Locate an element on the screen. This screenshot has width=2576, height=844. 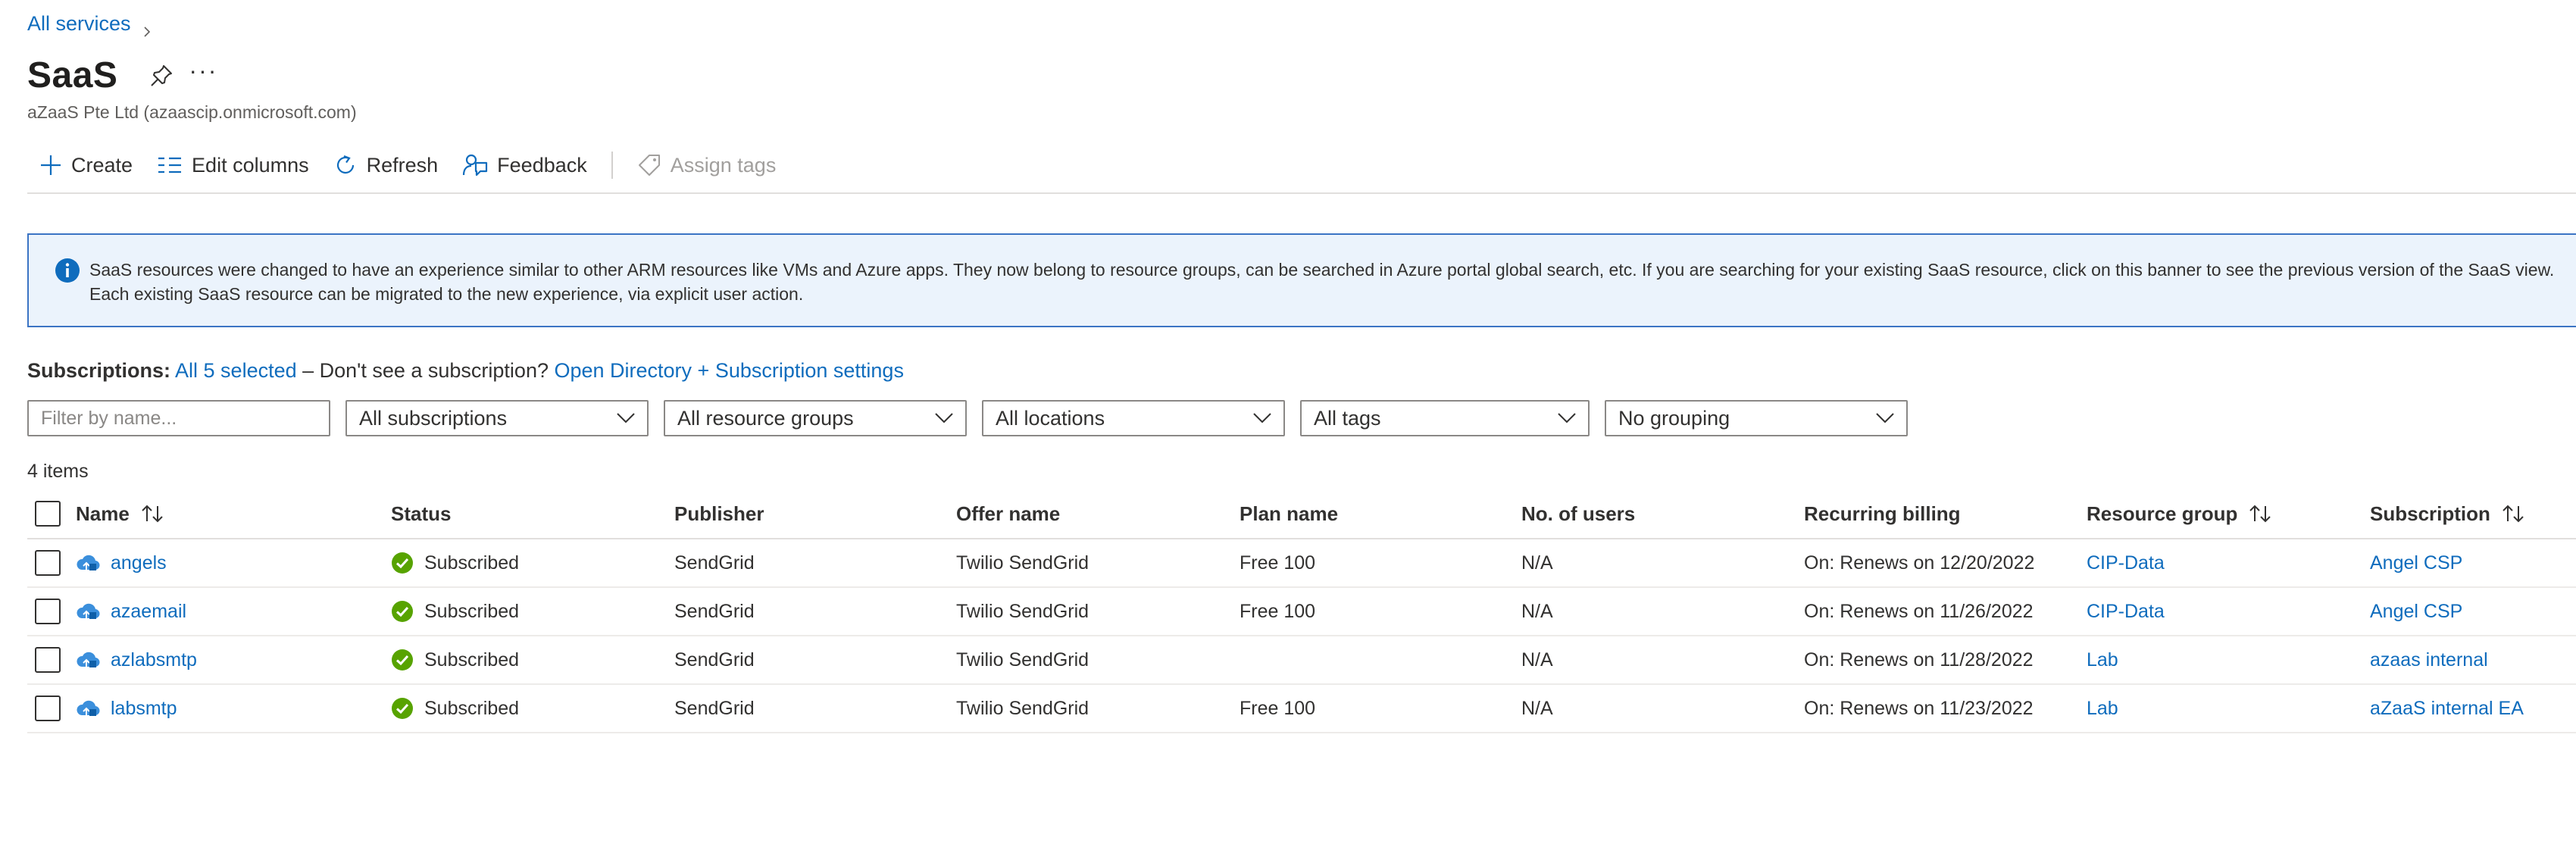
edit-columns-button: Edit columns is located at coordinates (233, 165).